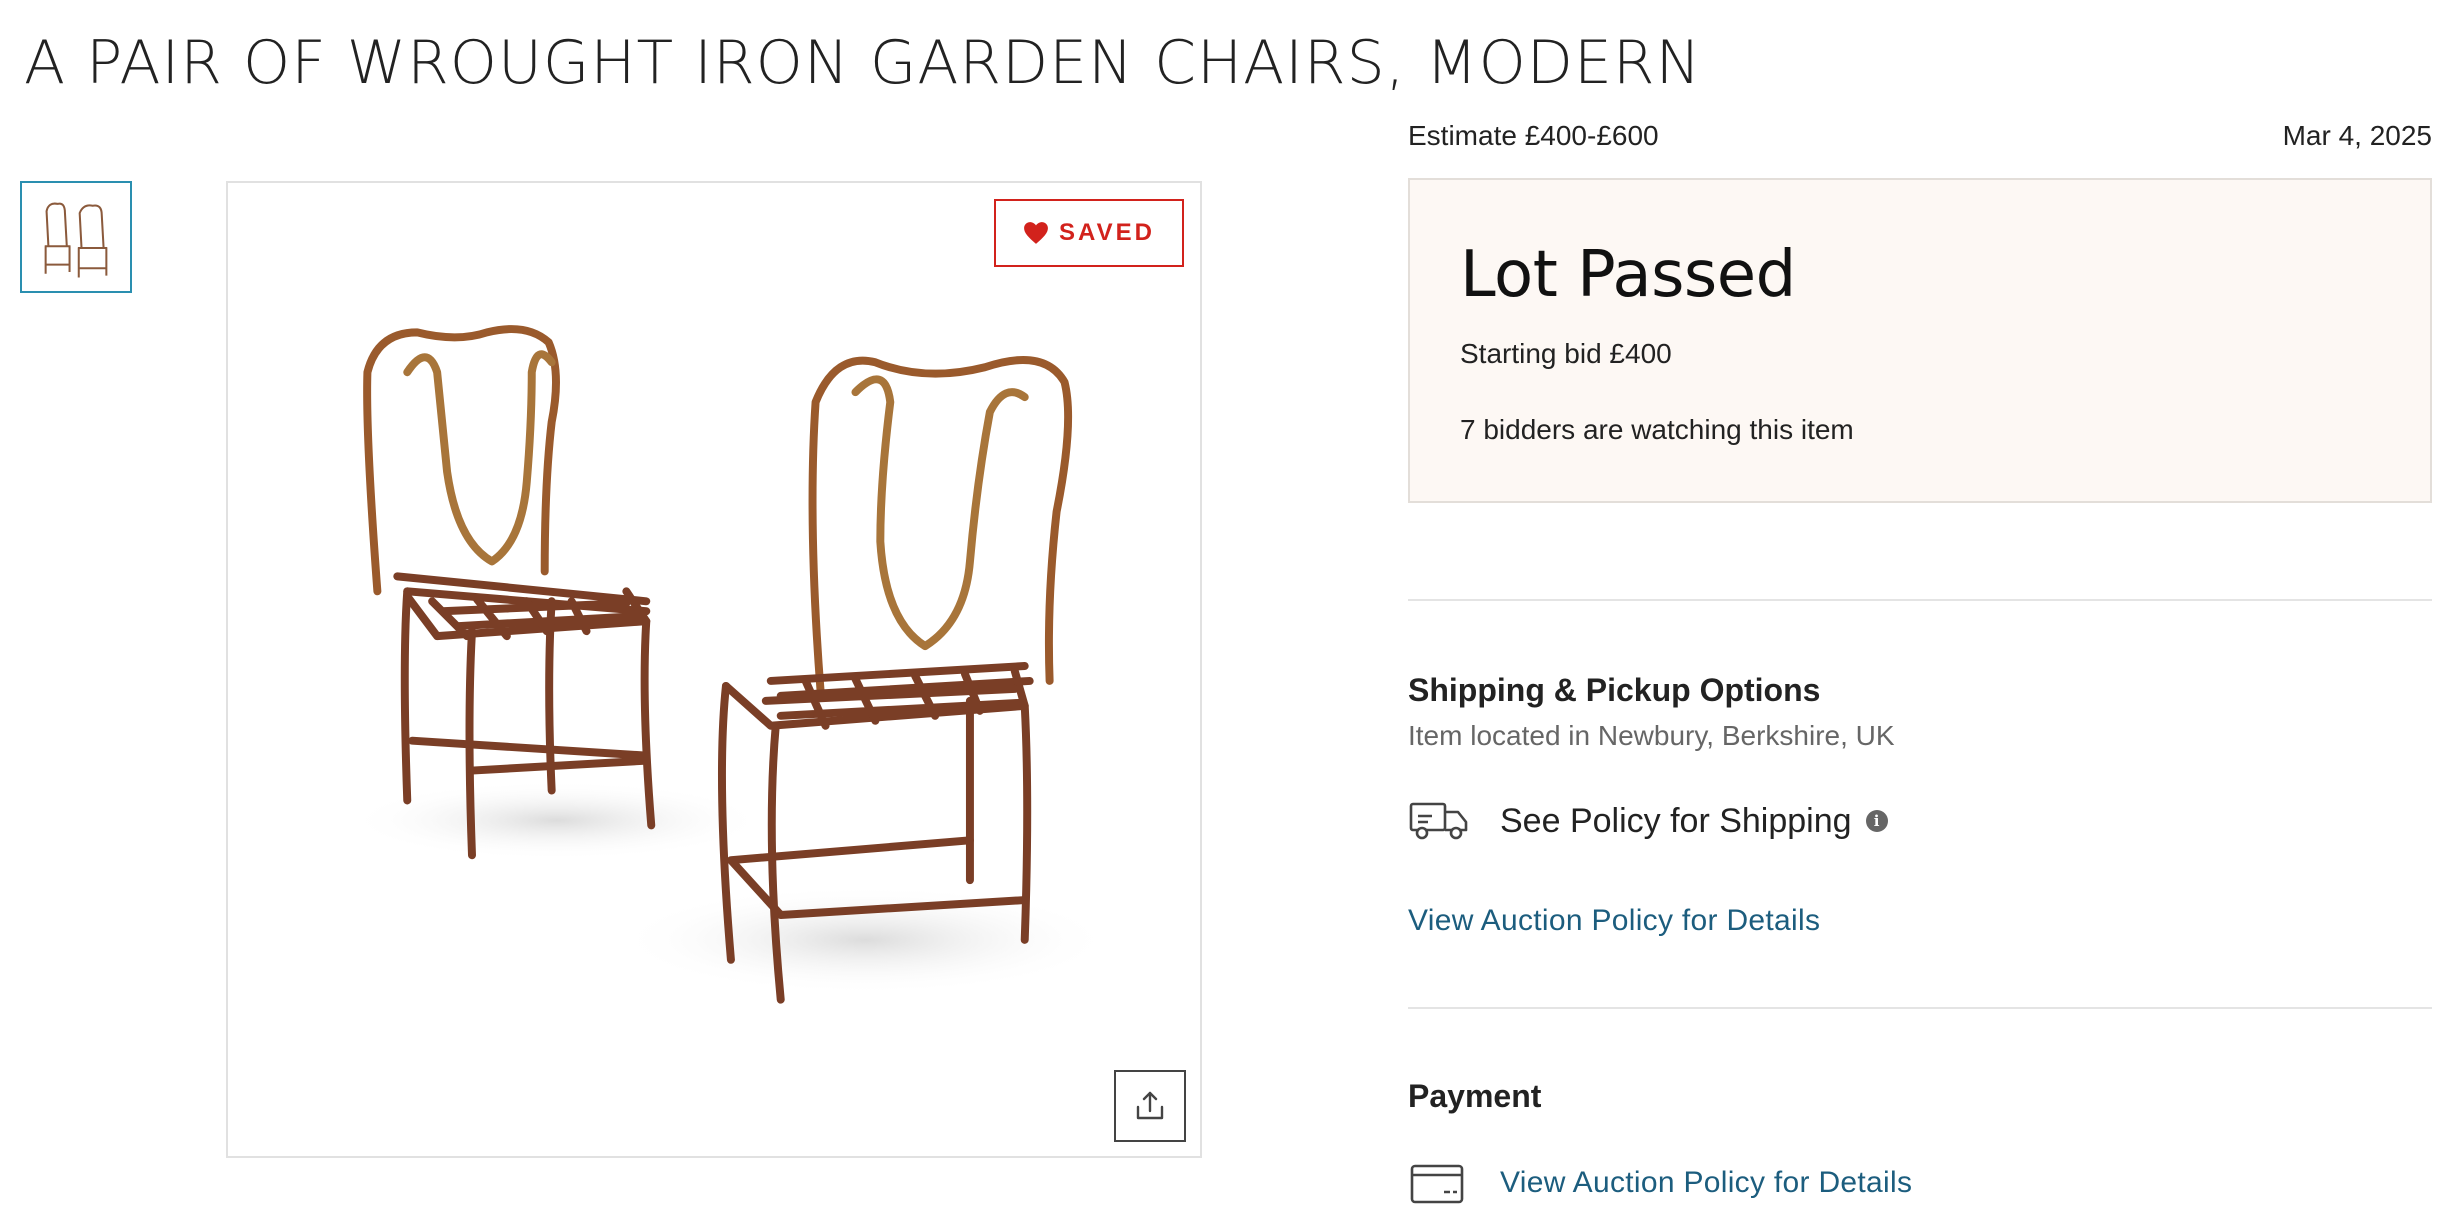 The image size is (2450, 1212). Describe the element at coordinates (1651, 735) in the screenshot. I see `item-location: Item located in Newbury, Berkshire, UK` at that location.